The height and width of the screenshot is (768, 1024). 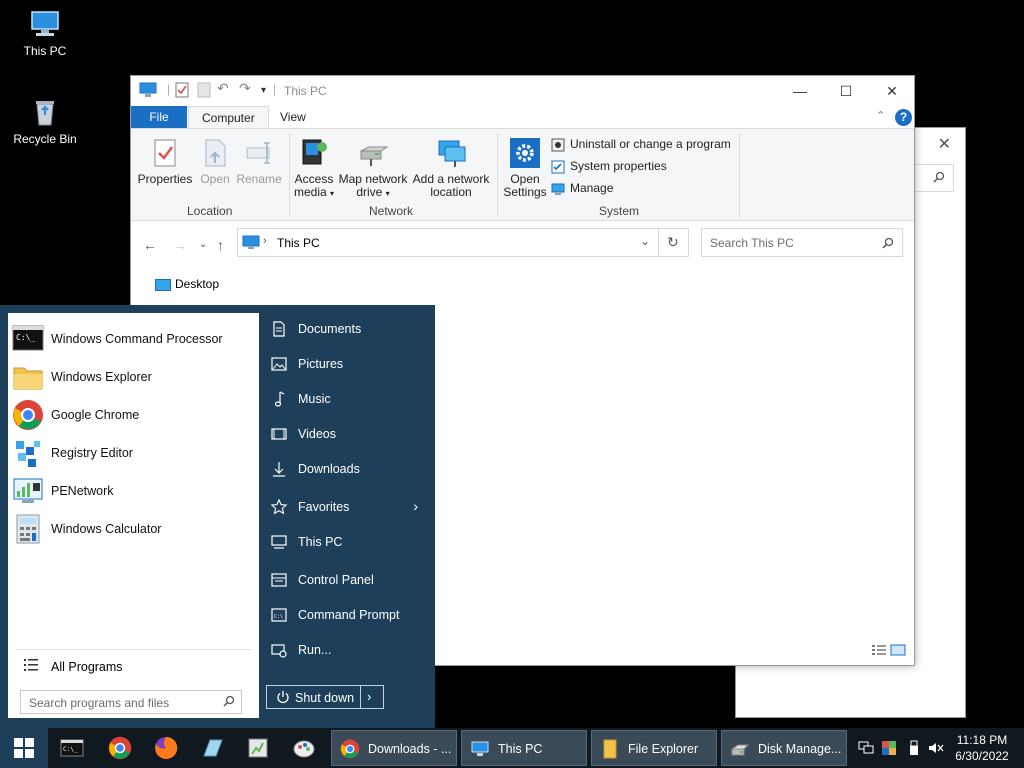 What do you see at coordinates (373, 168) in the screenshot?
I see `map-network-drive-button: Map network drive ▾` at bounding box center [373, 168].